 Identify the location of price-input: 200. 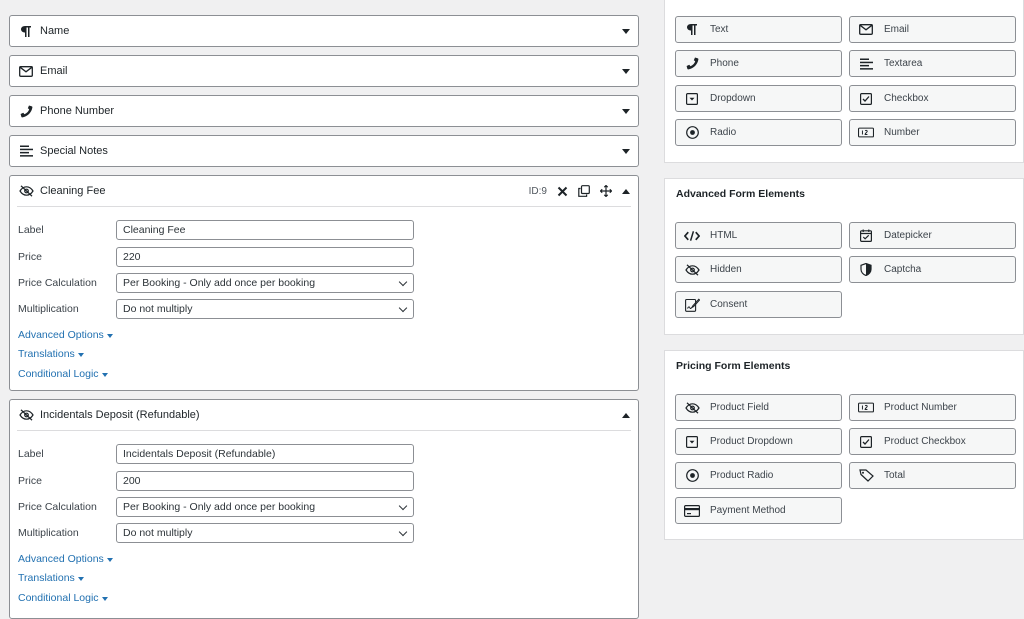
(265, 481).